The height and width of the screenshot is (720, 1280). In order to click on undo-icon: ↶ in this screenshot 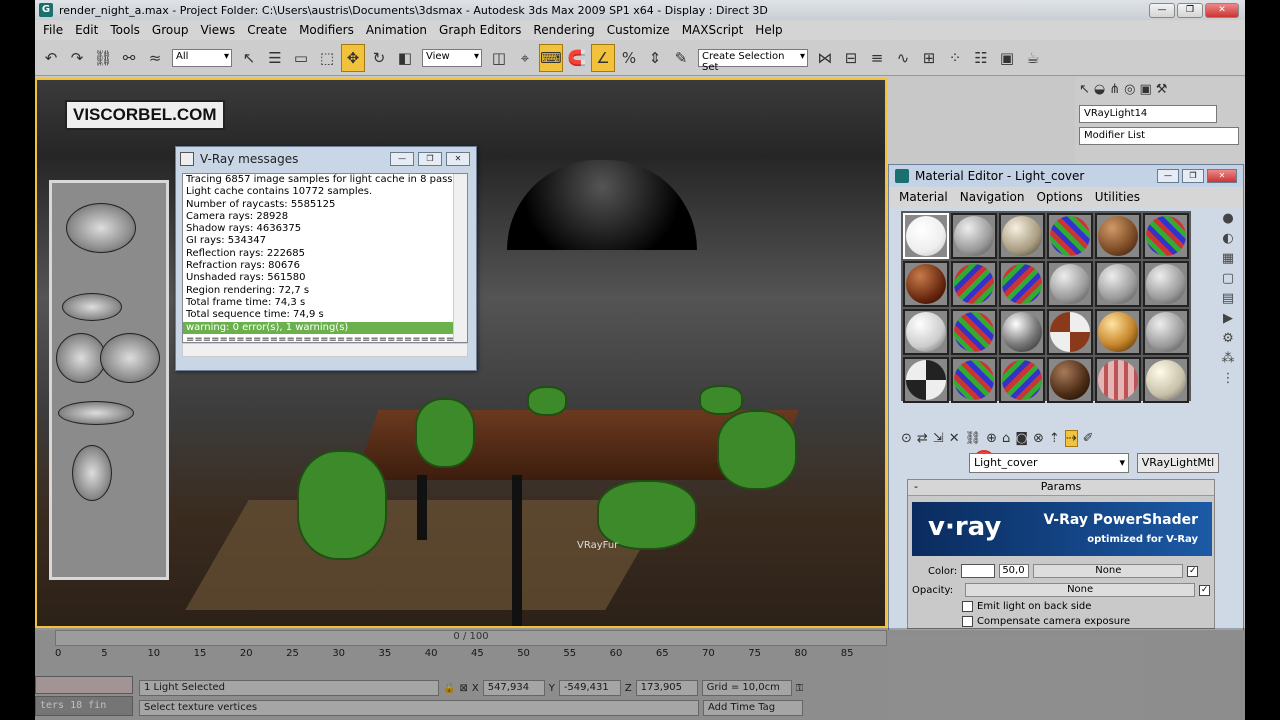, I will do `click(51, 58)`.